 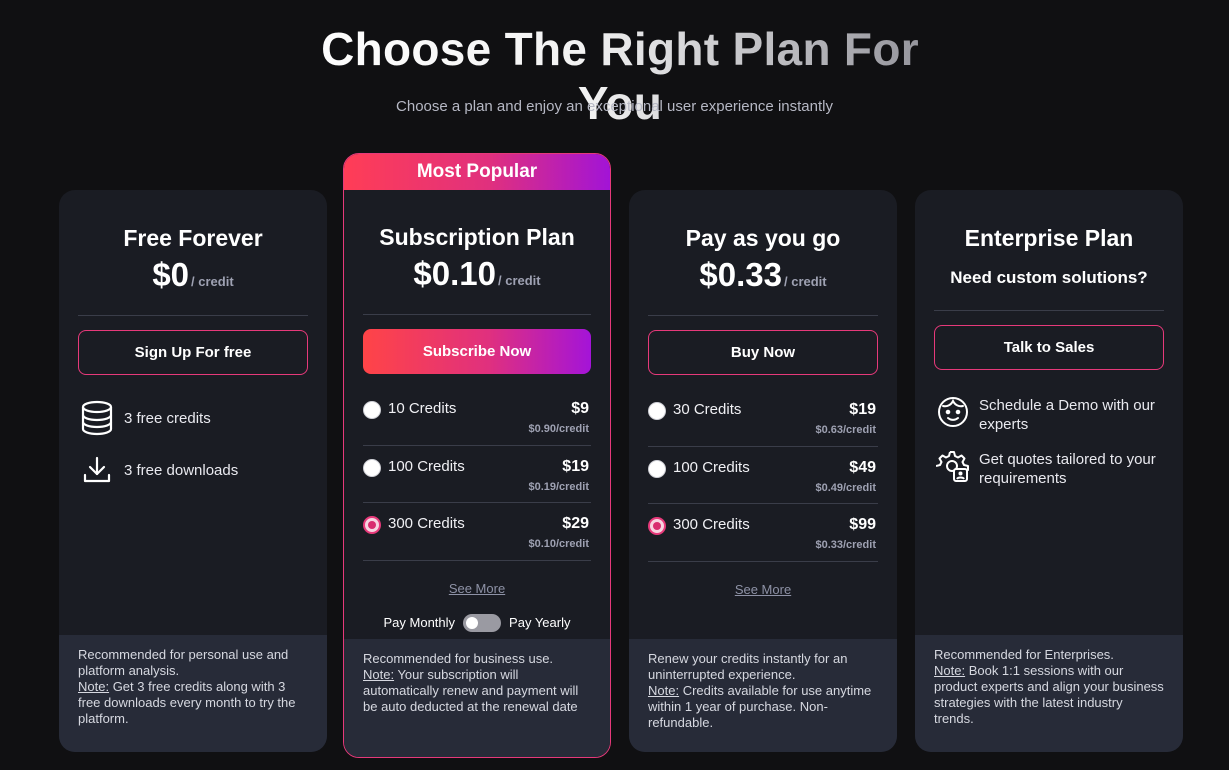 What do you see at coordinates (167, 418) in the screenshot?
I see `feature-text: 3 free credits` at bounding box center [167, 418].